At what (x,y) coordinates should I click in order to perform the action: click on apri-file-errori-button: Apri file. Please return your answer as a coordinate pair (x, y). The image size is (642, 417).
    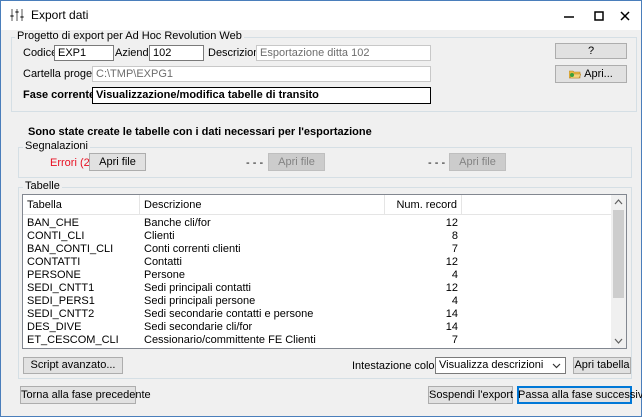
    Looking at the image, I should click on (117, 162).